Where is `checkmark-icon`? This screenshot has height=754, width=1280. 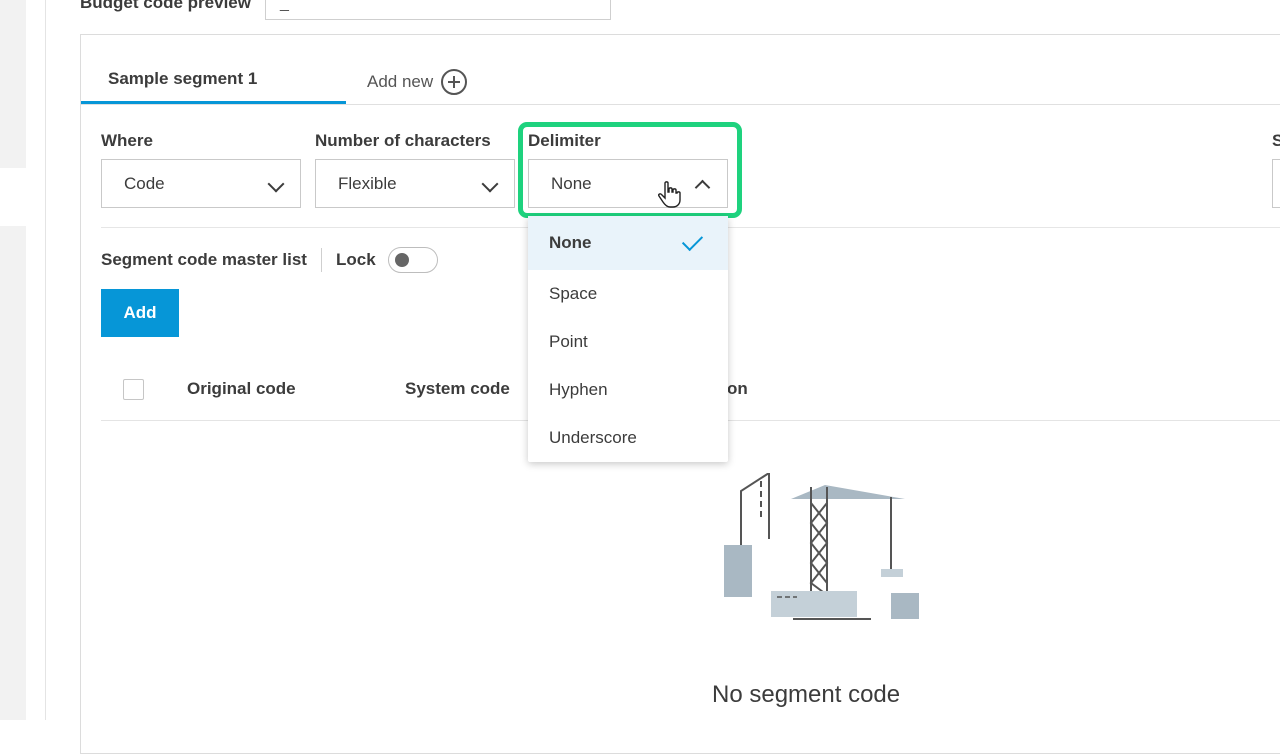
checkmark-icon is located at coordinates (692, 240).